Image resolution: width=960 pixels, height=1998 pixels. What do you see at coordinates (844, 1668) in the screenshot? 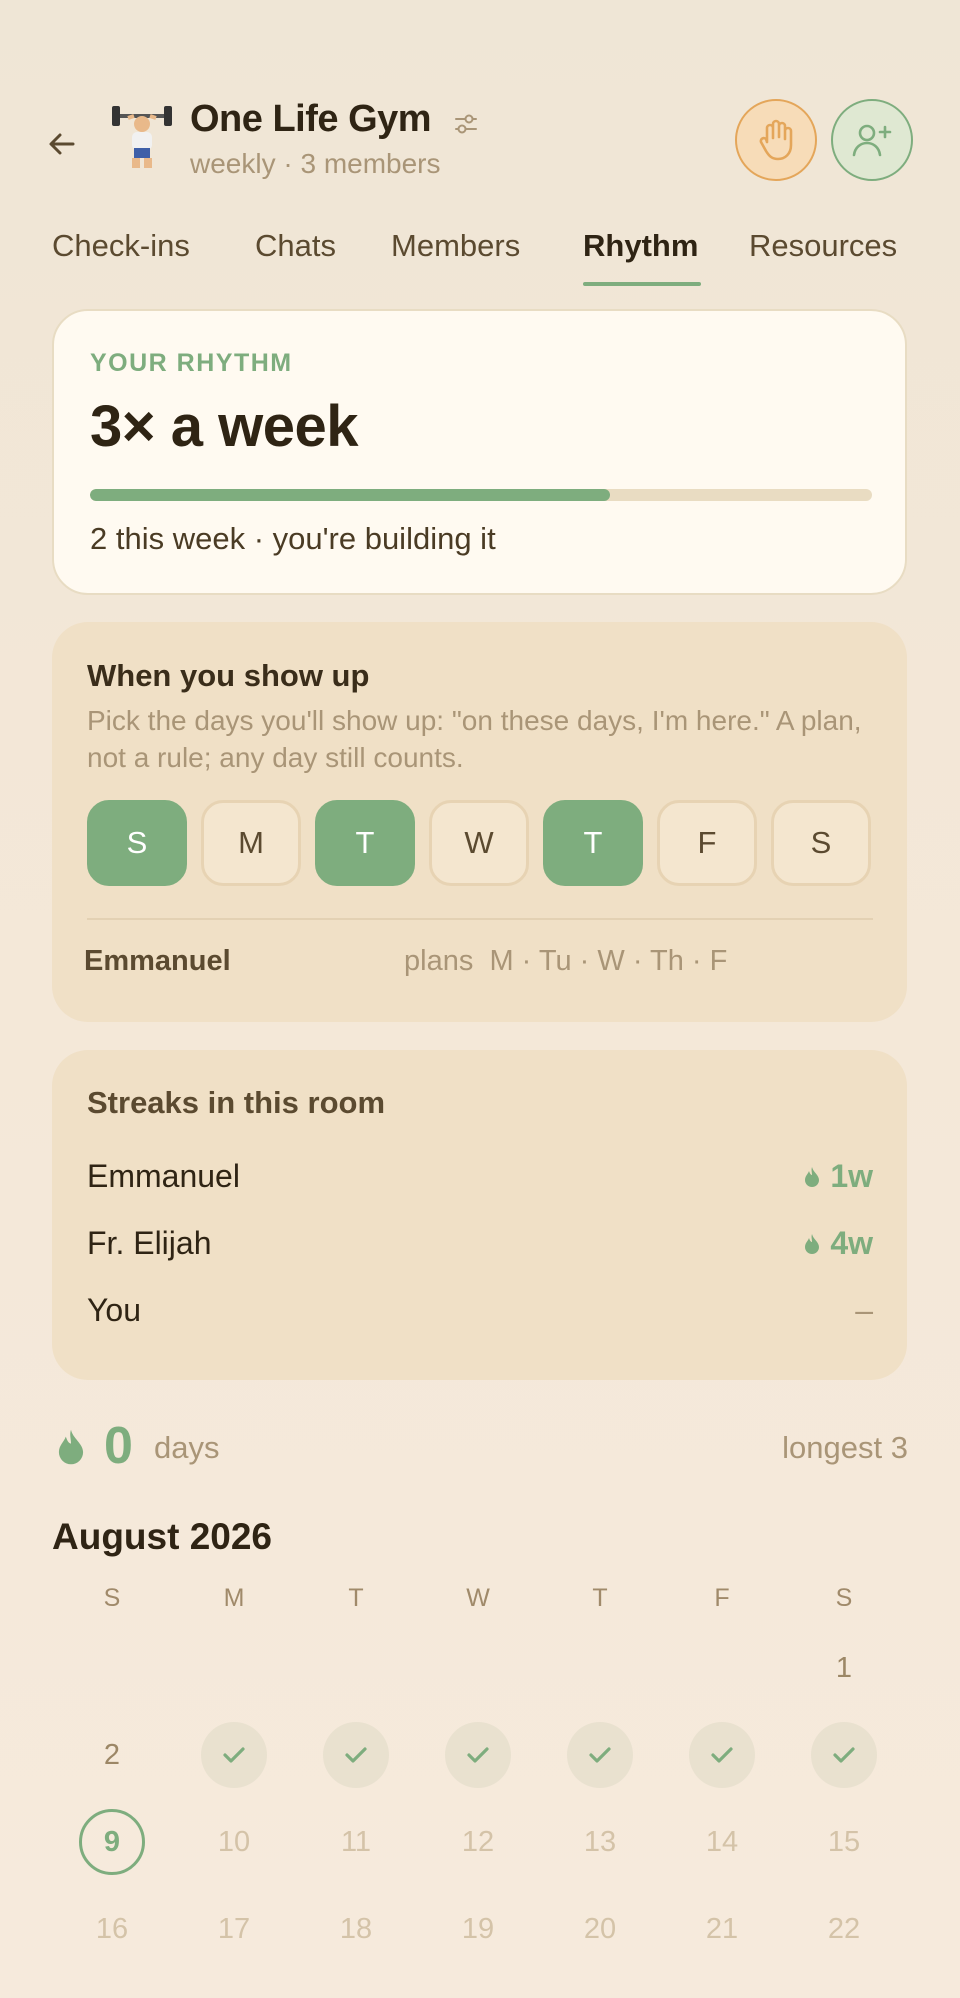
I see `calendar-day: 1` at bounding box center [844, 1668].